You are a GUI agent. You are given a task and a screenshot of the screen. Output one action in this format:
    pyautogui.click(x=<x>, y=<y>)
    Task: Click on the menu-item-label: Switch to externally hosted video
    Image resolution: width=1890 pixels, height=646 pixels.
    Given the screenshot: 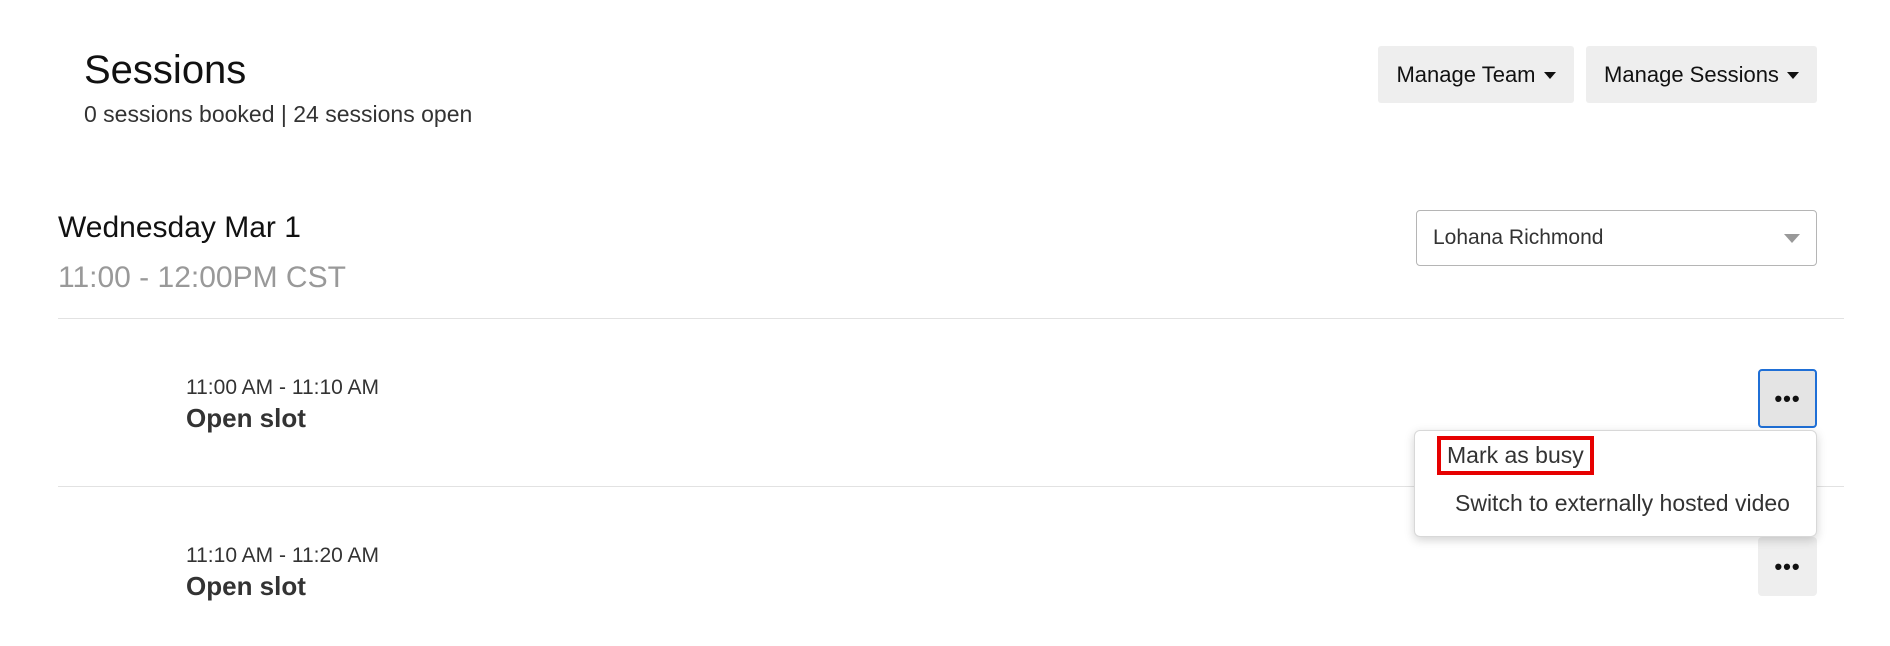 What is the action you would take?
    pyautogui.click(x=1622, y=502)
    